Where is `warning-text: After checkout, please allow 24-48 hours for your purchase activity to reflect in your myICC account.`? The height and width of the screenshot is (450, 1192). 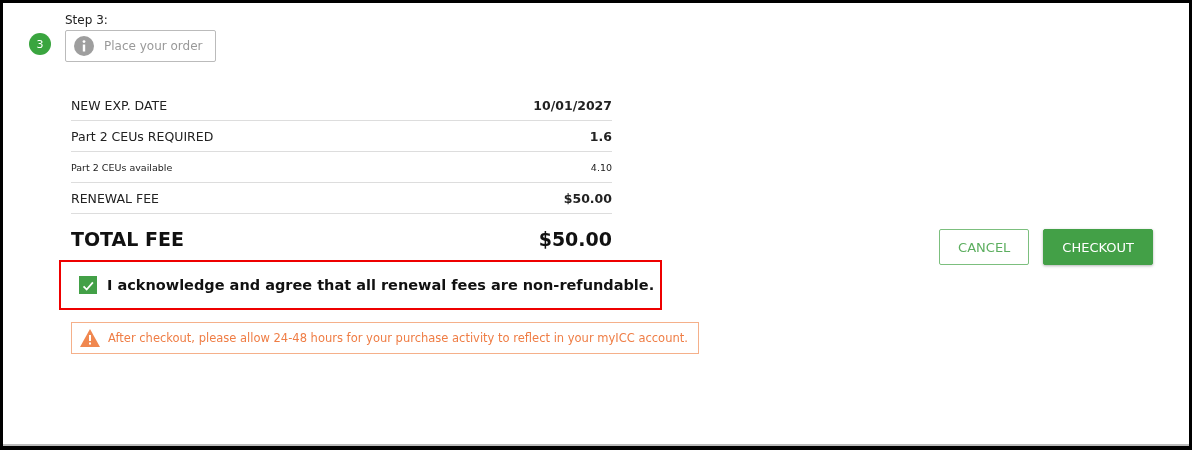
warning-text: After checkout, please allow 24-48 hours for your purchase activity to reflect in your myICC account. is located at coordinates (398, 338).